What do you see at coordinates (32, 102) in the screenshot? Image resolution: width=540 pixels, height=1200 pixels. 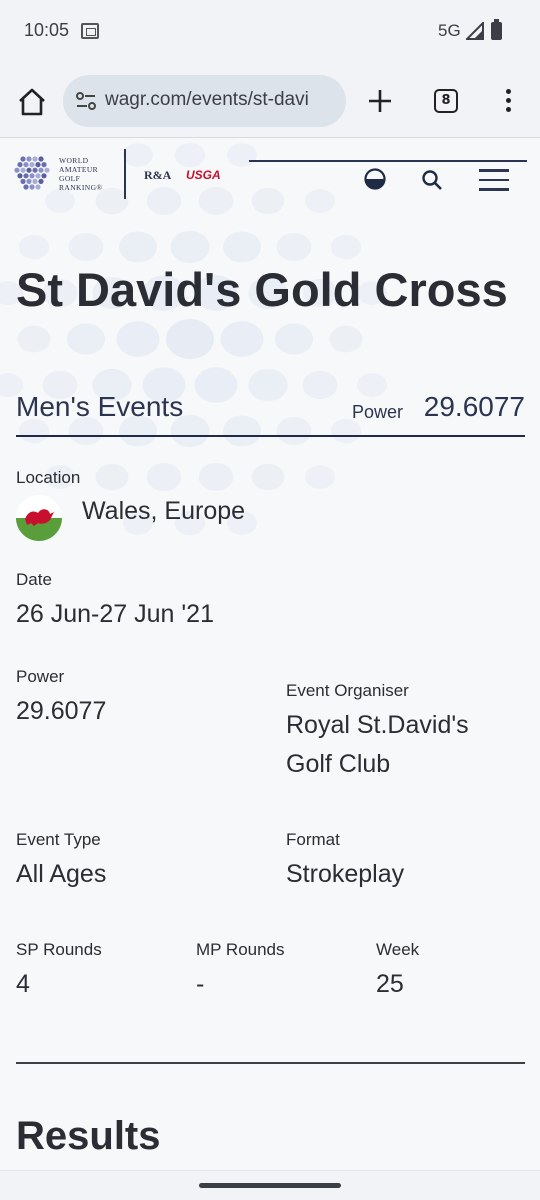 I see `home-icon` at bounding box center [32, 102].